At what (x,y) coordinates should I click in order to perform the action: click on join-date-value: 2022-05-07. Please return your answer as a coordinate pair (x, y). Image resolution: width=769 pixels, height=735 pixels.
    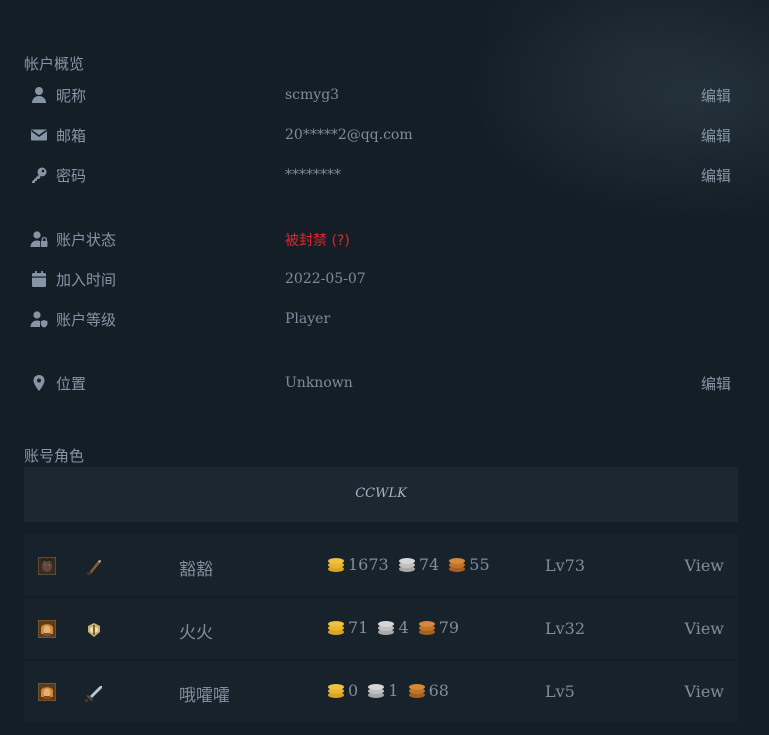
    Looking at the image, I should click on (325, 279).